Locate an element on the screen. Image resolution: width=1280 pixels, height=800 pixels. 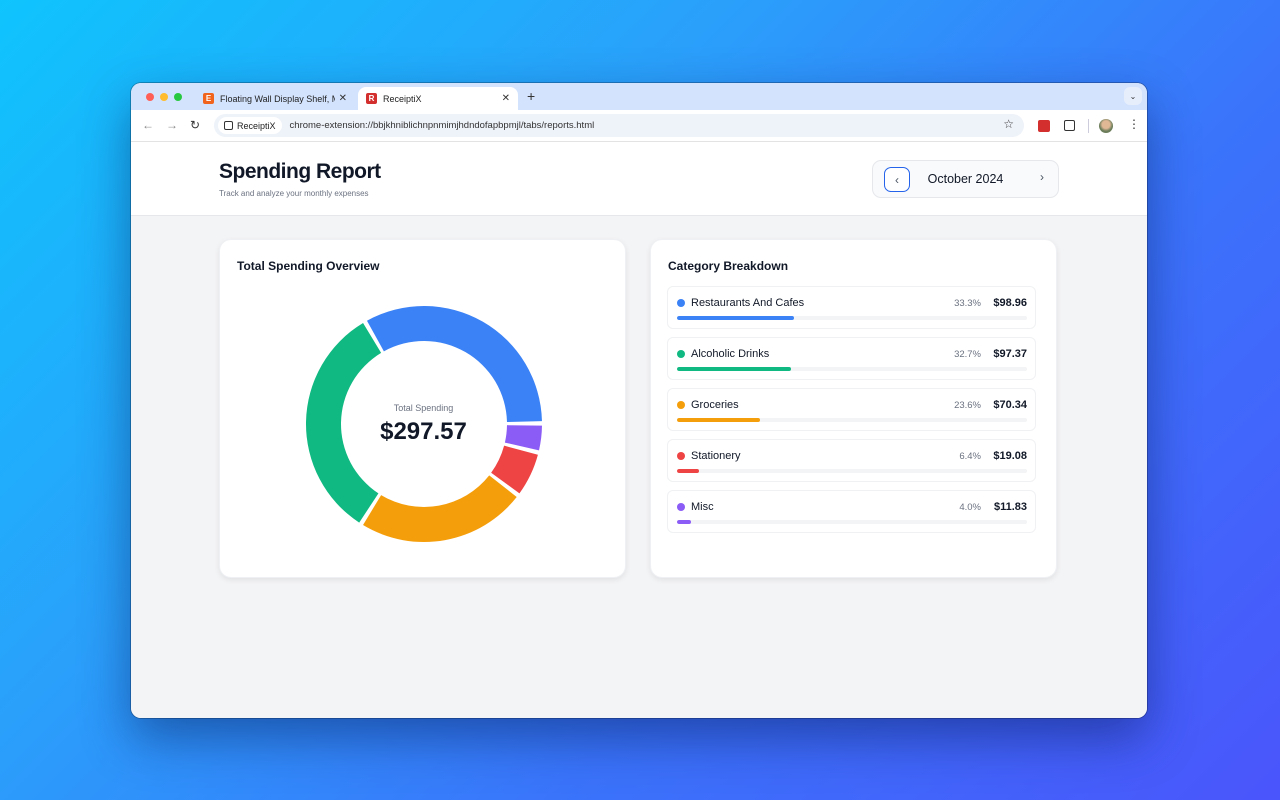
chevron-right-icon: › is located at coordinates (1042, 177).